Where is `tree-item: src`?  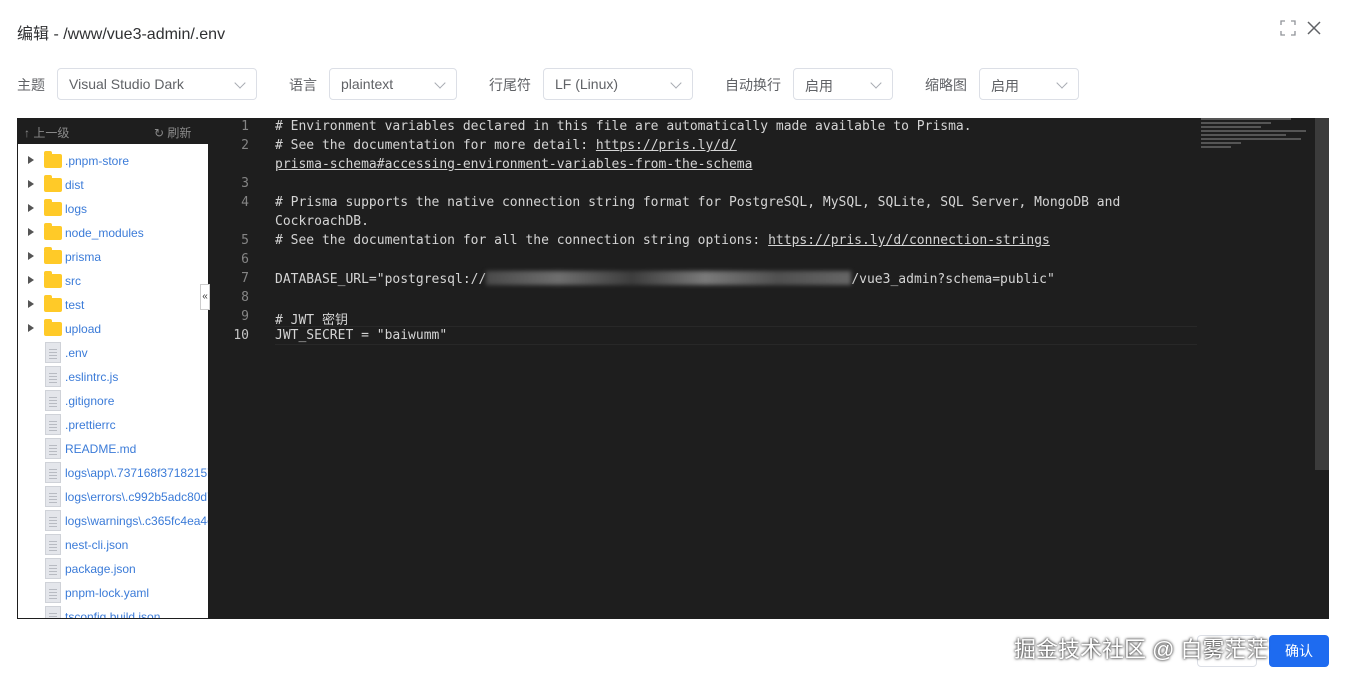
tree-item: src is located at coordinates (113, 281).